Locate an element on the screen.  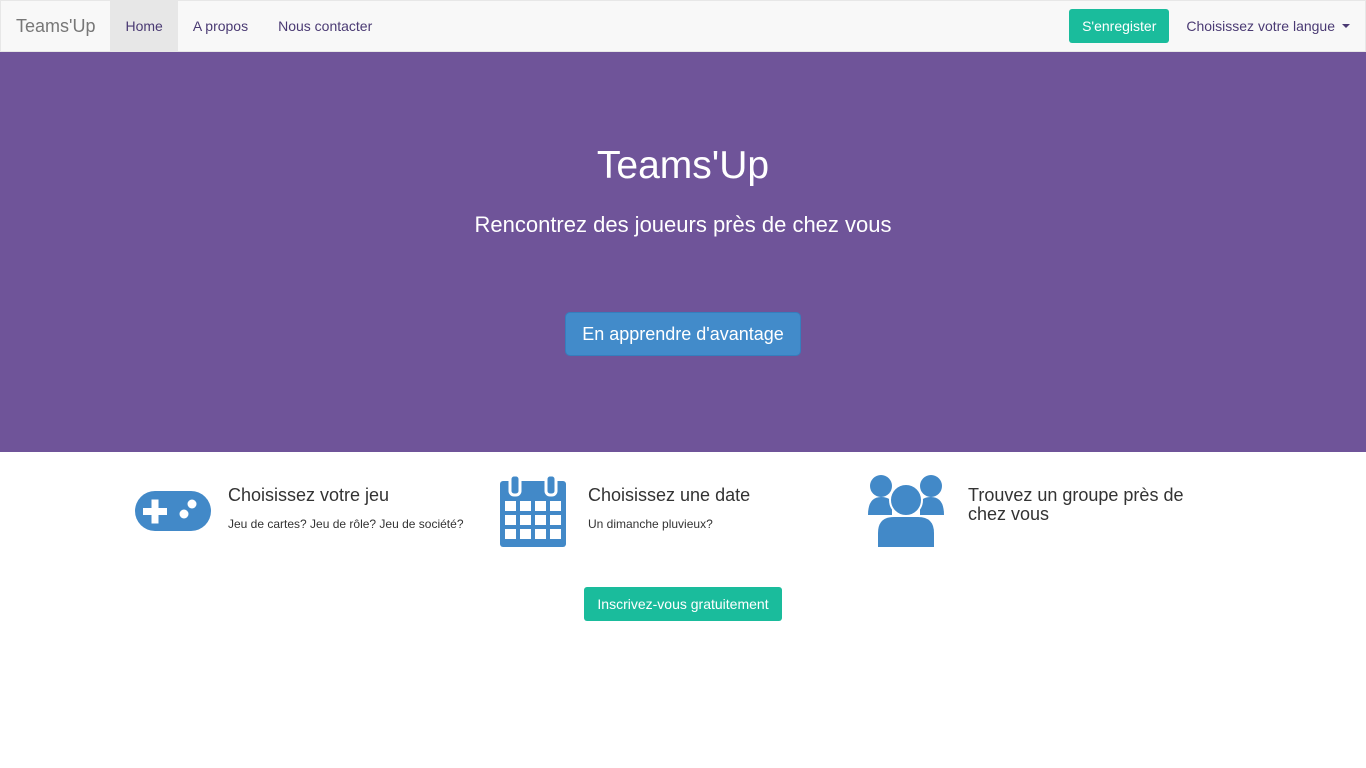
learn-more-button: En apprendre d'avantage is located at coordinates (683, 334).